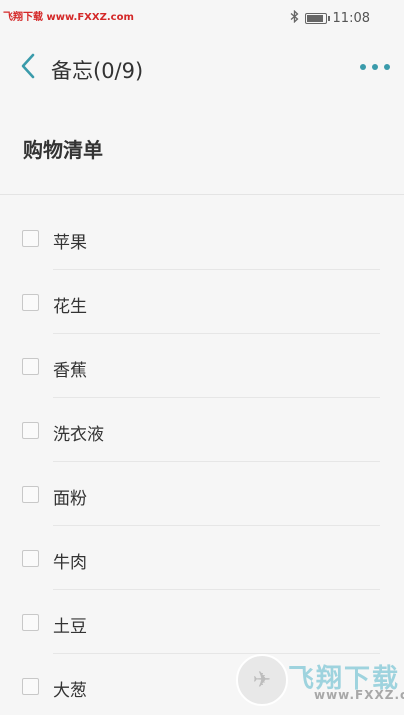 The image size is (404, 715). I want to click on watermark-badge: ✈ 飞翔下载 www.FXXZ.com, so click(320, 684).